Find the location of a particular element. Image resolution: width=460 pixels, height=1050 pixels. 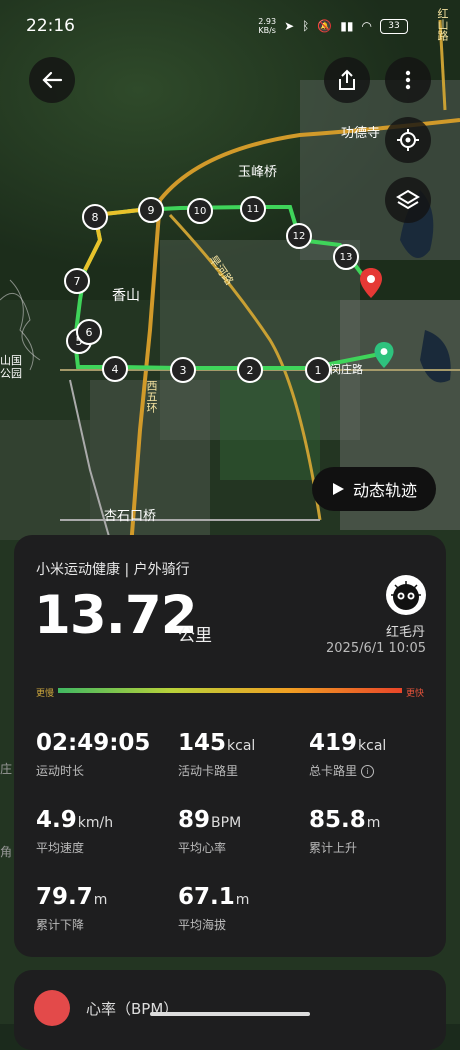

waypoint-11: 11 is located at coordinates (253, 209).